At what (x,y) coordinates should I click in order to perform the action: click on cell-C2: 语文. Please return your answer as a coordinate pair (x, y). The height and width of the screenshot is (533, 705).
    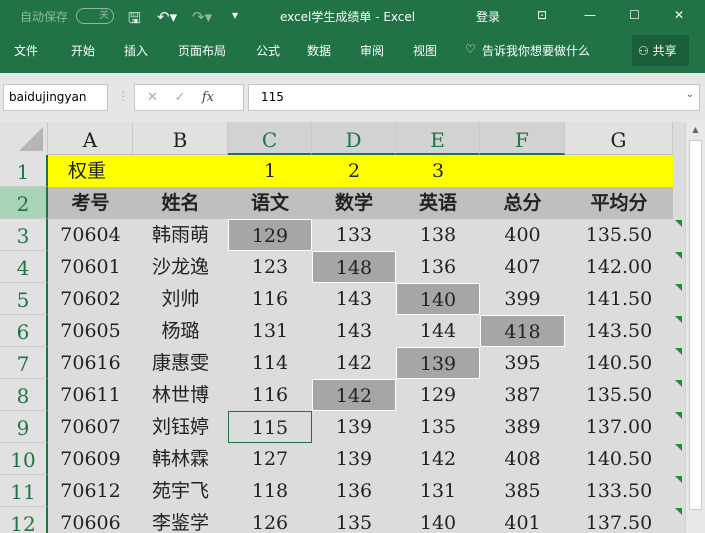
    Looking at the image, I should click on (270, 203).